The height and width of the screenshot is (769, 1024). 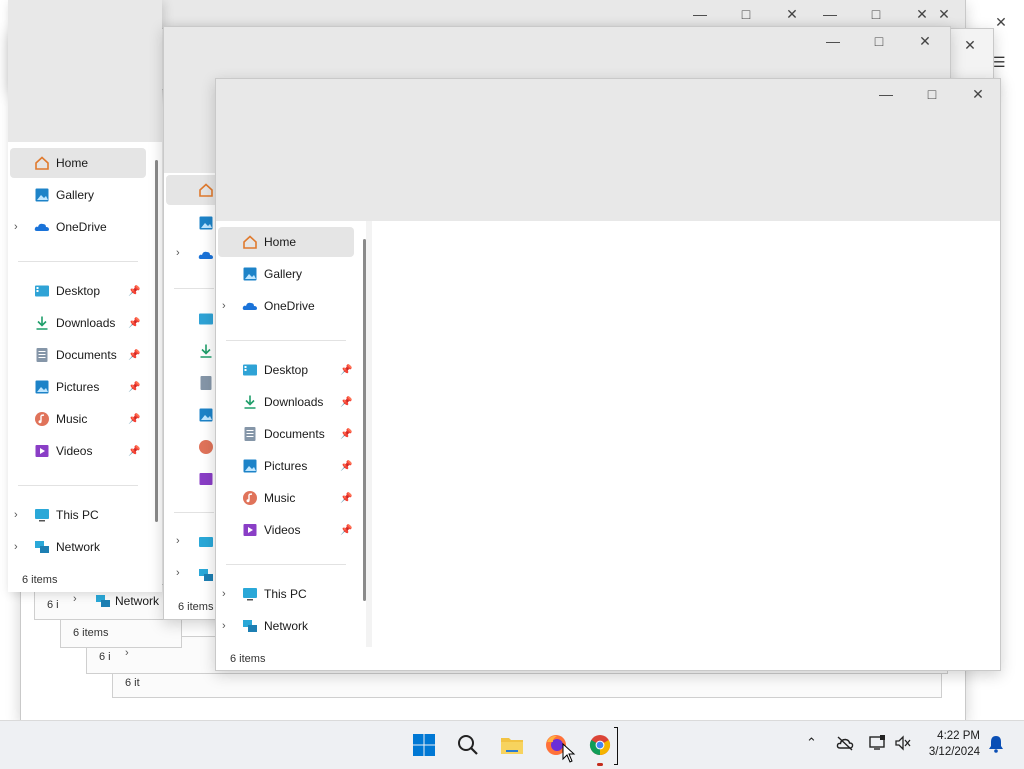 What do you see at coordinates (877, 744) in the screenshot?
I see `display-icon` at bounding box center [877, 744].